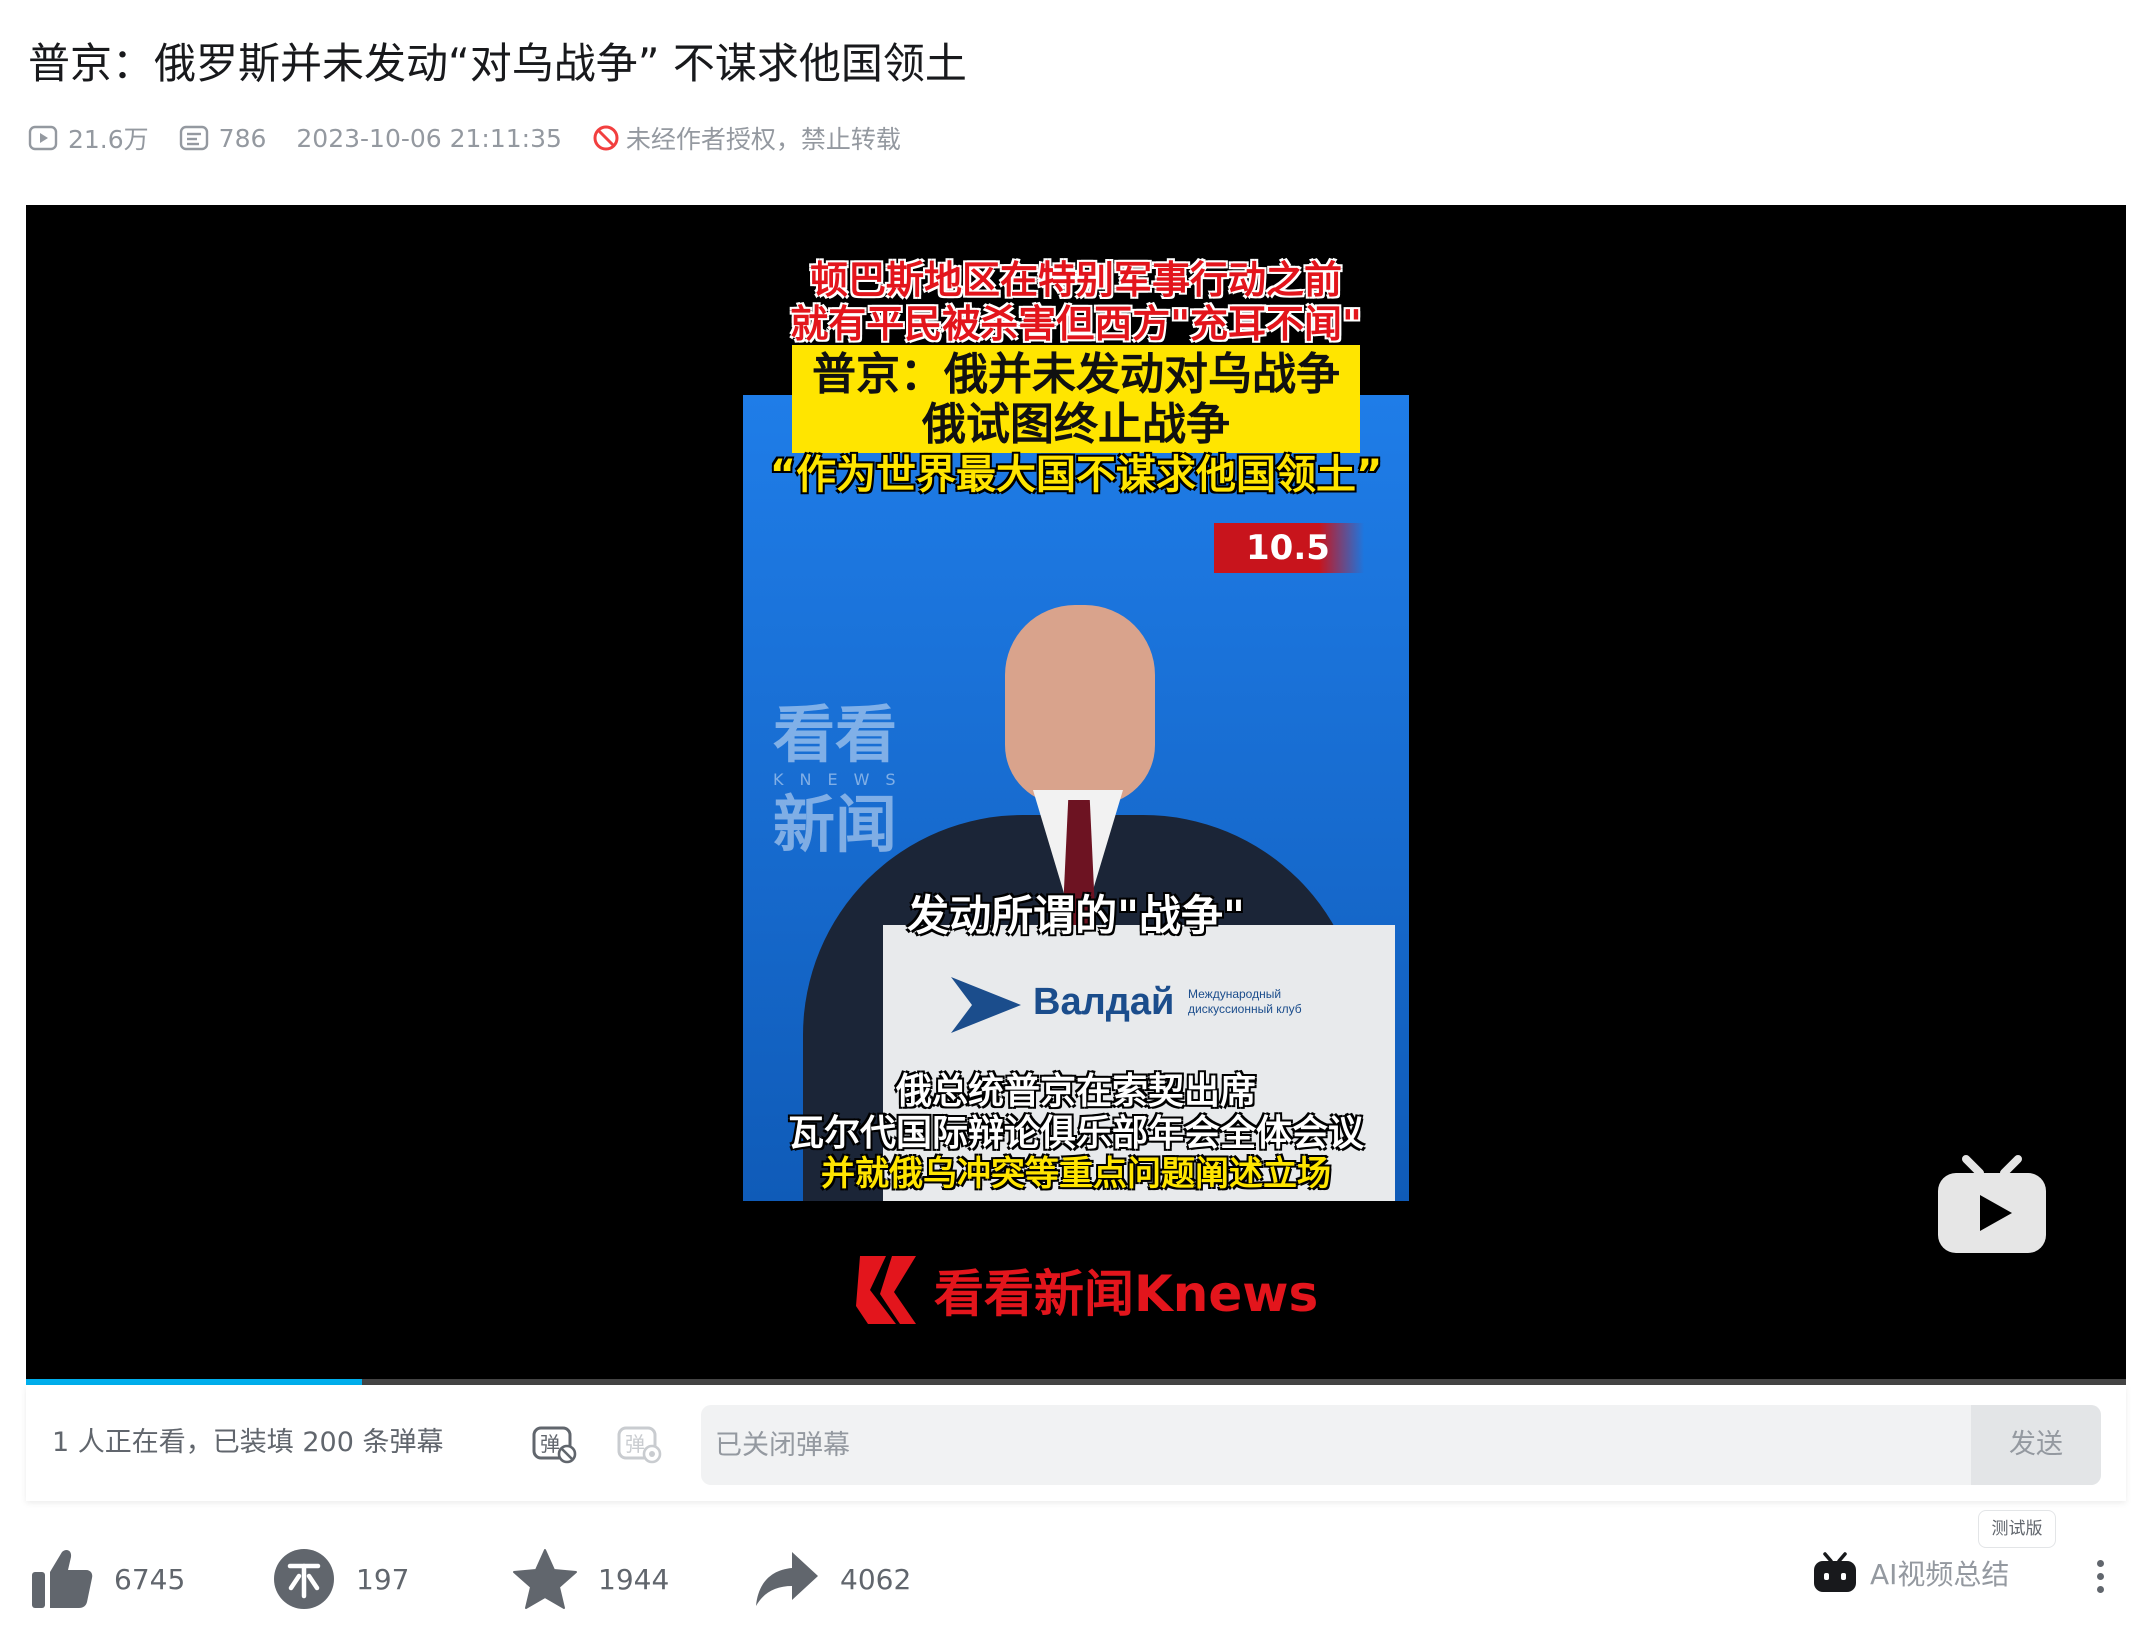 This screenshot has height=1631, width=2139. What do you see at coordinates (1245, 1001) in the screenshot?
I see `podium-sub: Международный дискуссионный клуб` at bounding box center [1245, 1001].